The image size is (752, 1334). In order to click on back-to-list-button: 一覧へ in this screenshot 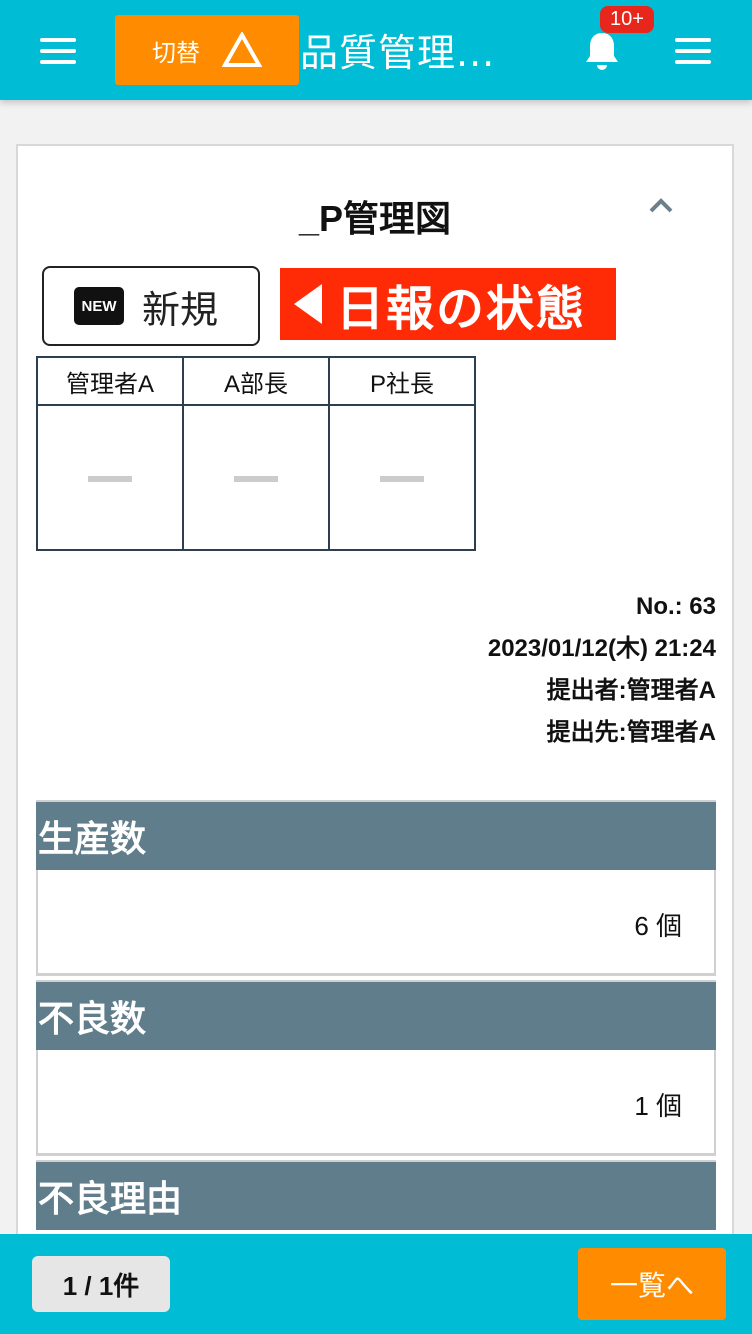, I will do `click(652, 1284)`.